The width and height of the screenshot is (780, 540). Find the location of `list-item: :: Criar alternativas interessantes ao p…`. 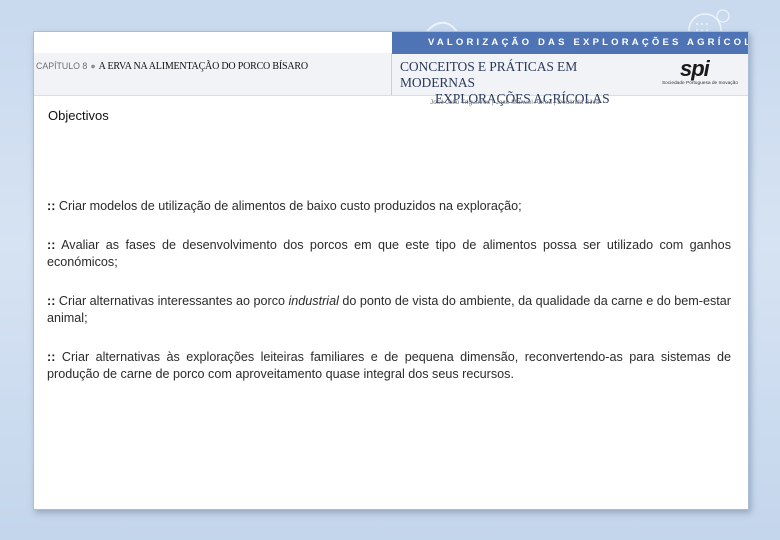

list-item: :: Criar alternativas interessantes ao p… is located at coordinates (389, 310).